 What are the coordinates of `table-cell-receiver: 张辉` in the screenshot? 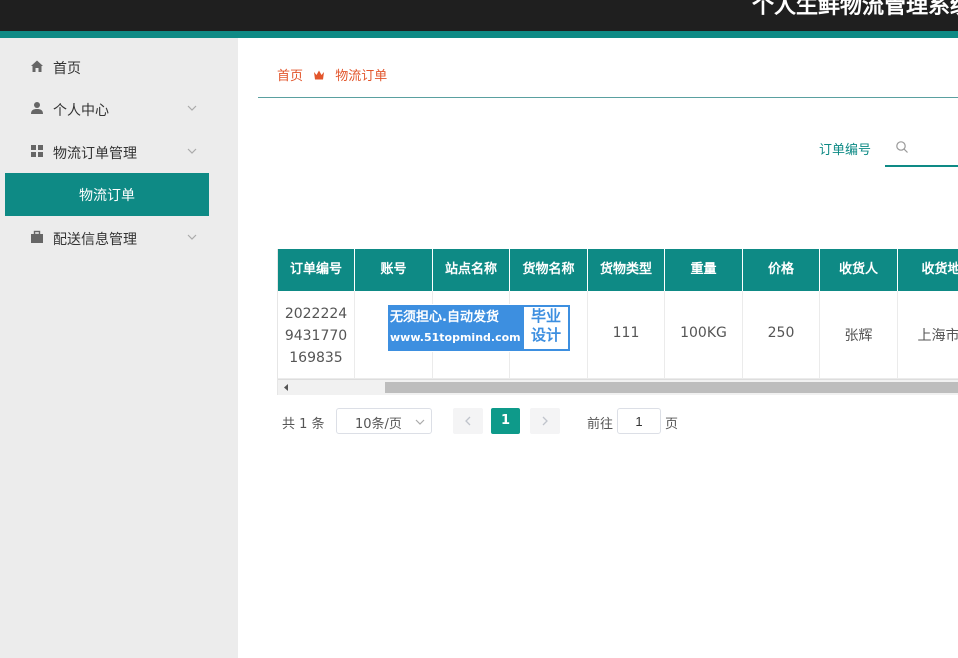 It's located at (859, 335).